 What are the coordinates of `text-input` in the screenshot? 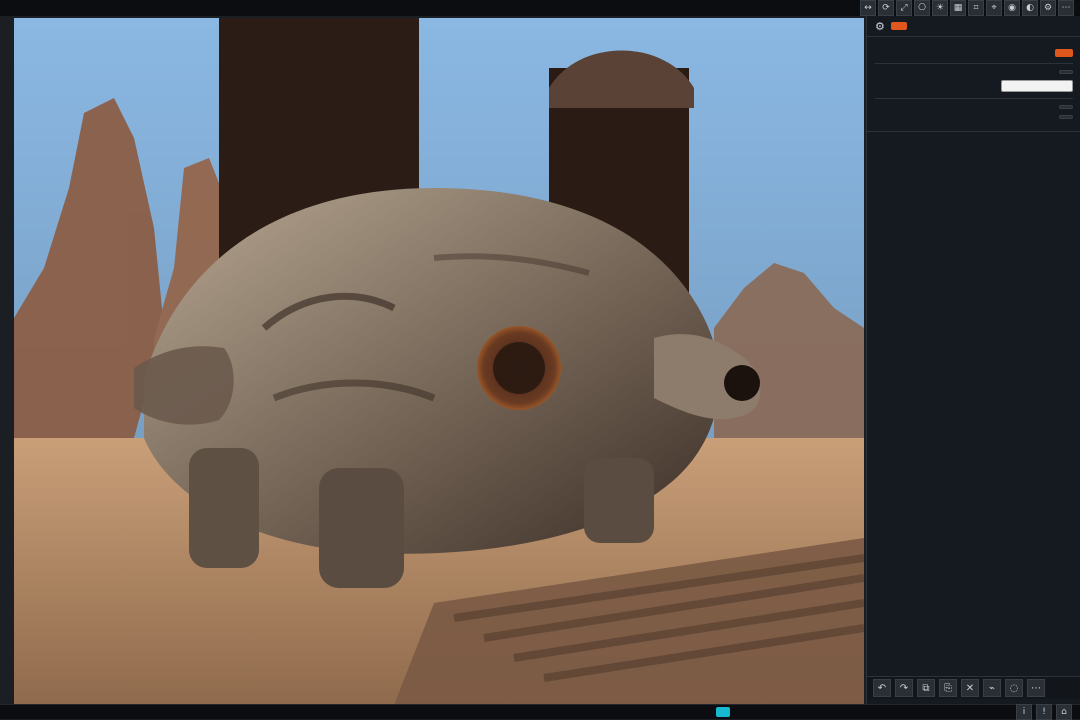 It's located at (1037, 86).